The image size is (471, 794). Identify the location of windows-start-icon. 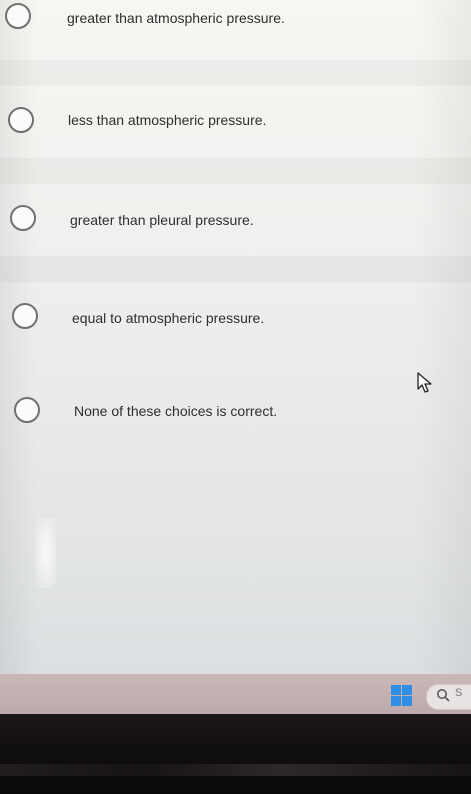
(401, 695).